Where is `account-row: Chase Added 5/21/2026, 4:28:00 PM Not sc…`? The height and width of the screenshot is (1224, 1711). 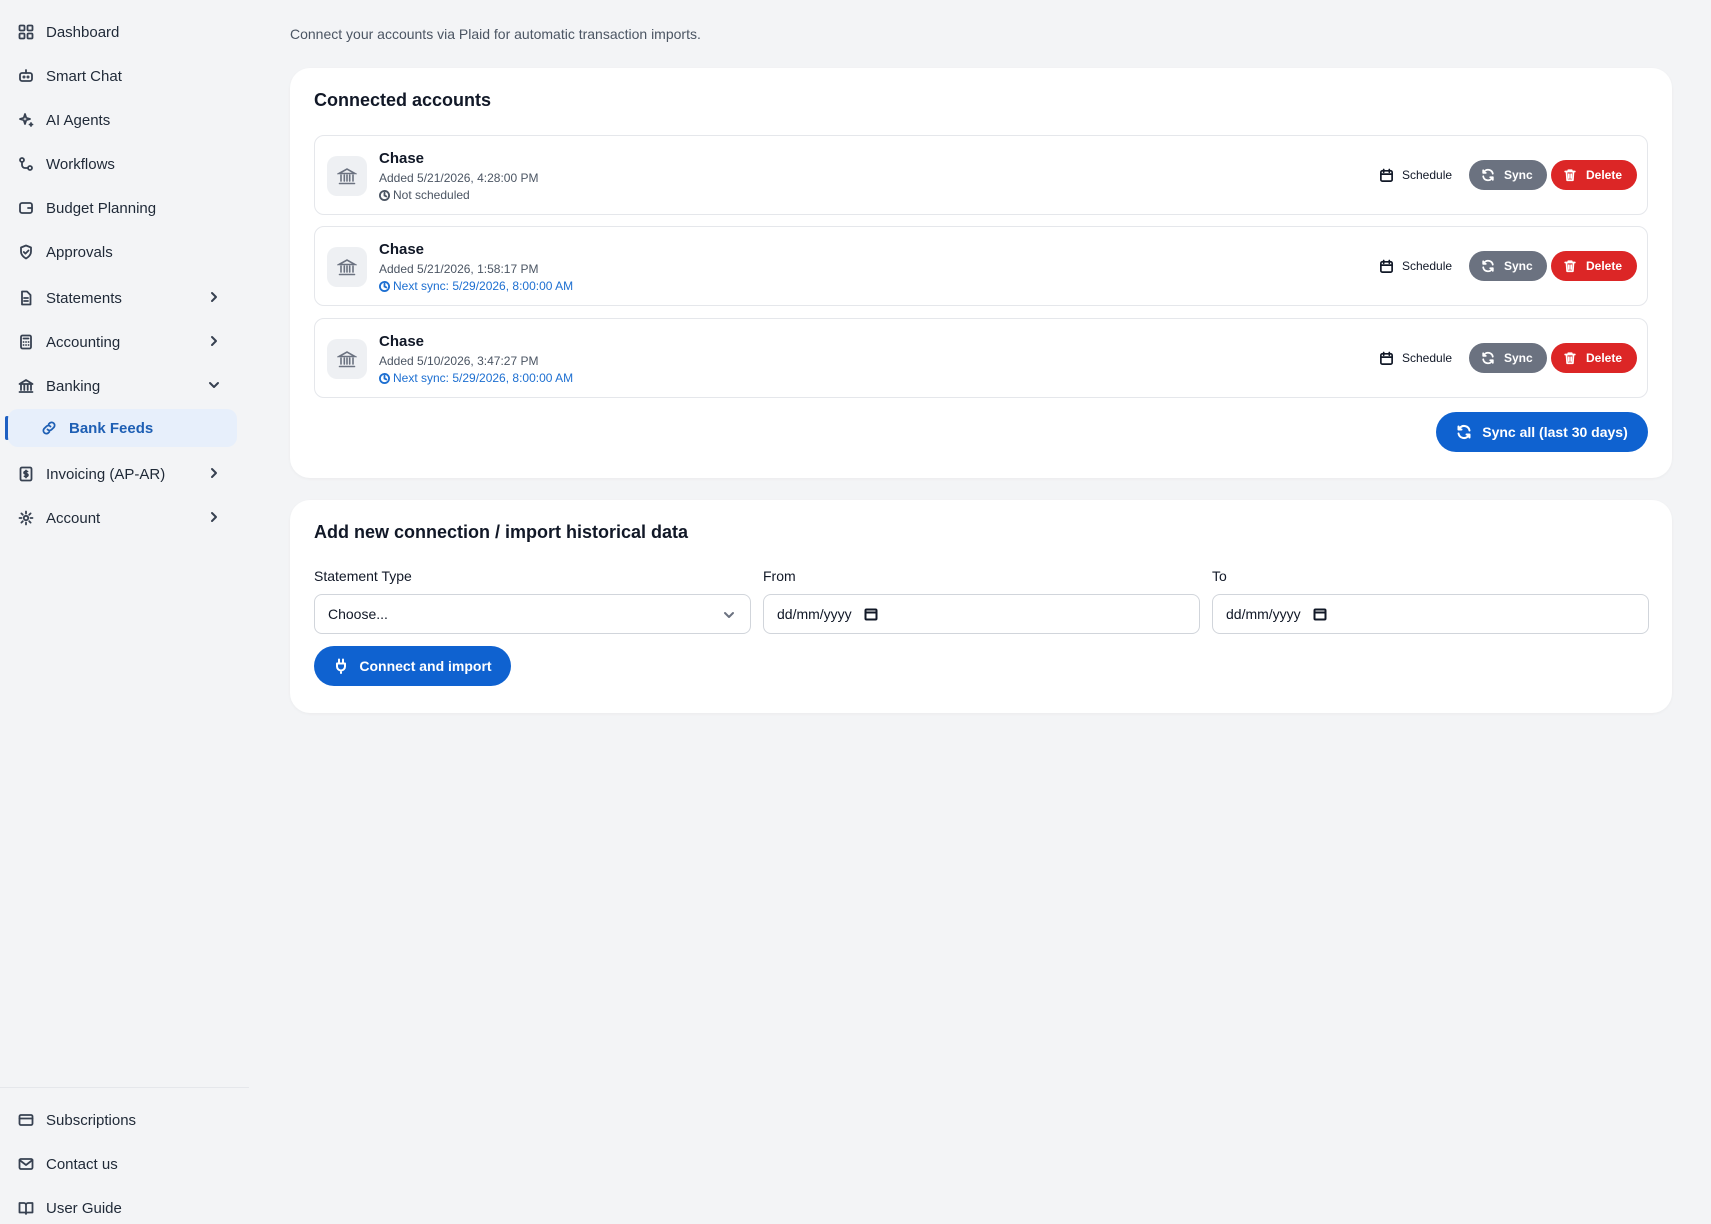 account-row: Chase Added 5/21/2026, 4:28:00 PM Not sc… is located at coordinates (981, 175).